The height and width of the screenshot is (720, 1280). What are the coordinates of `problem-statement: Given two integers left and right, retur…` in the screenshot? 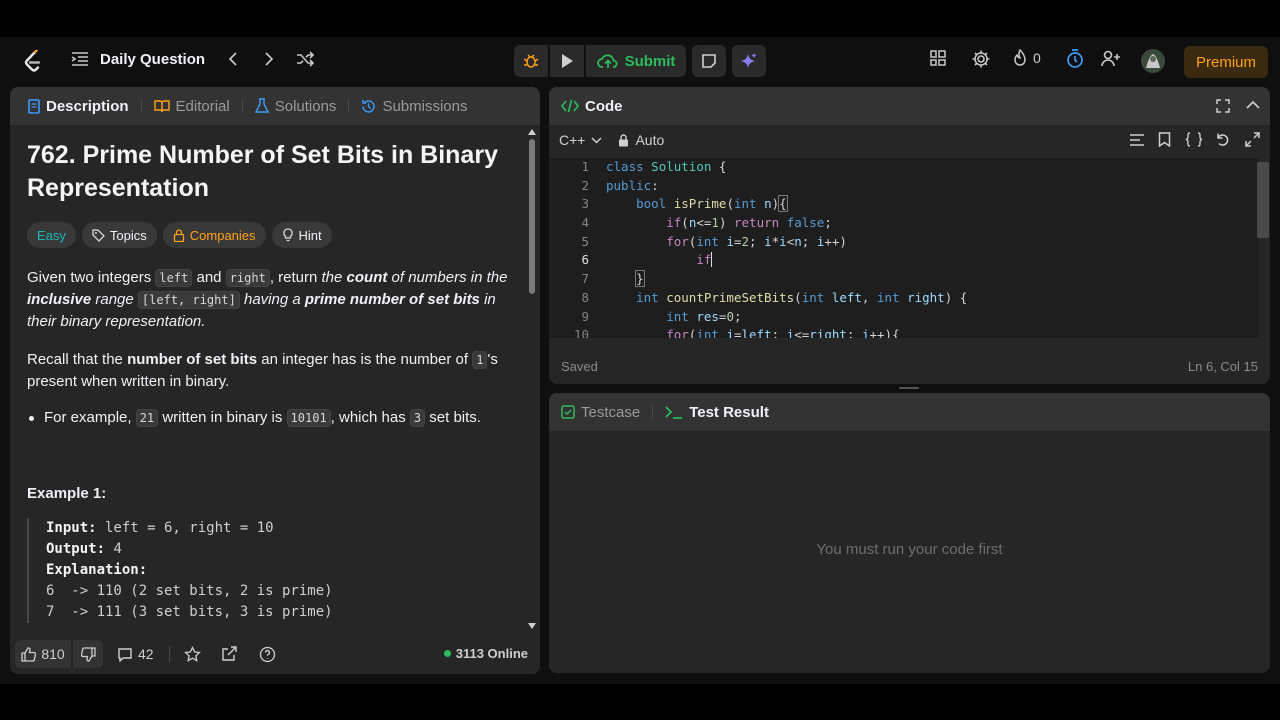 It's located at (272, 300).